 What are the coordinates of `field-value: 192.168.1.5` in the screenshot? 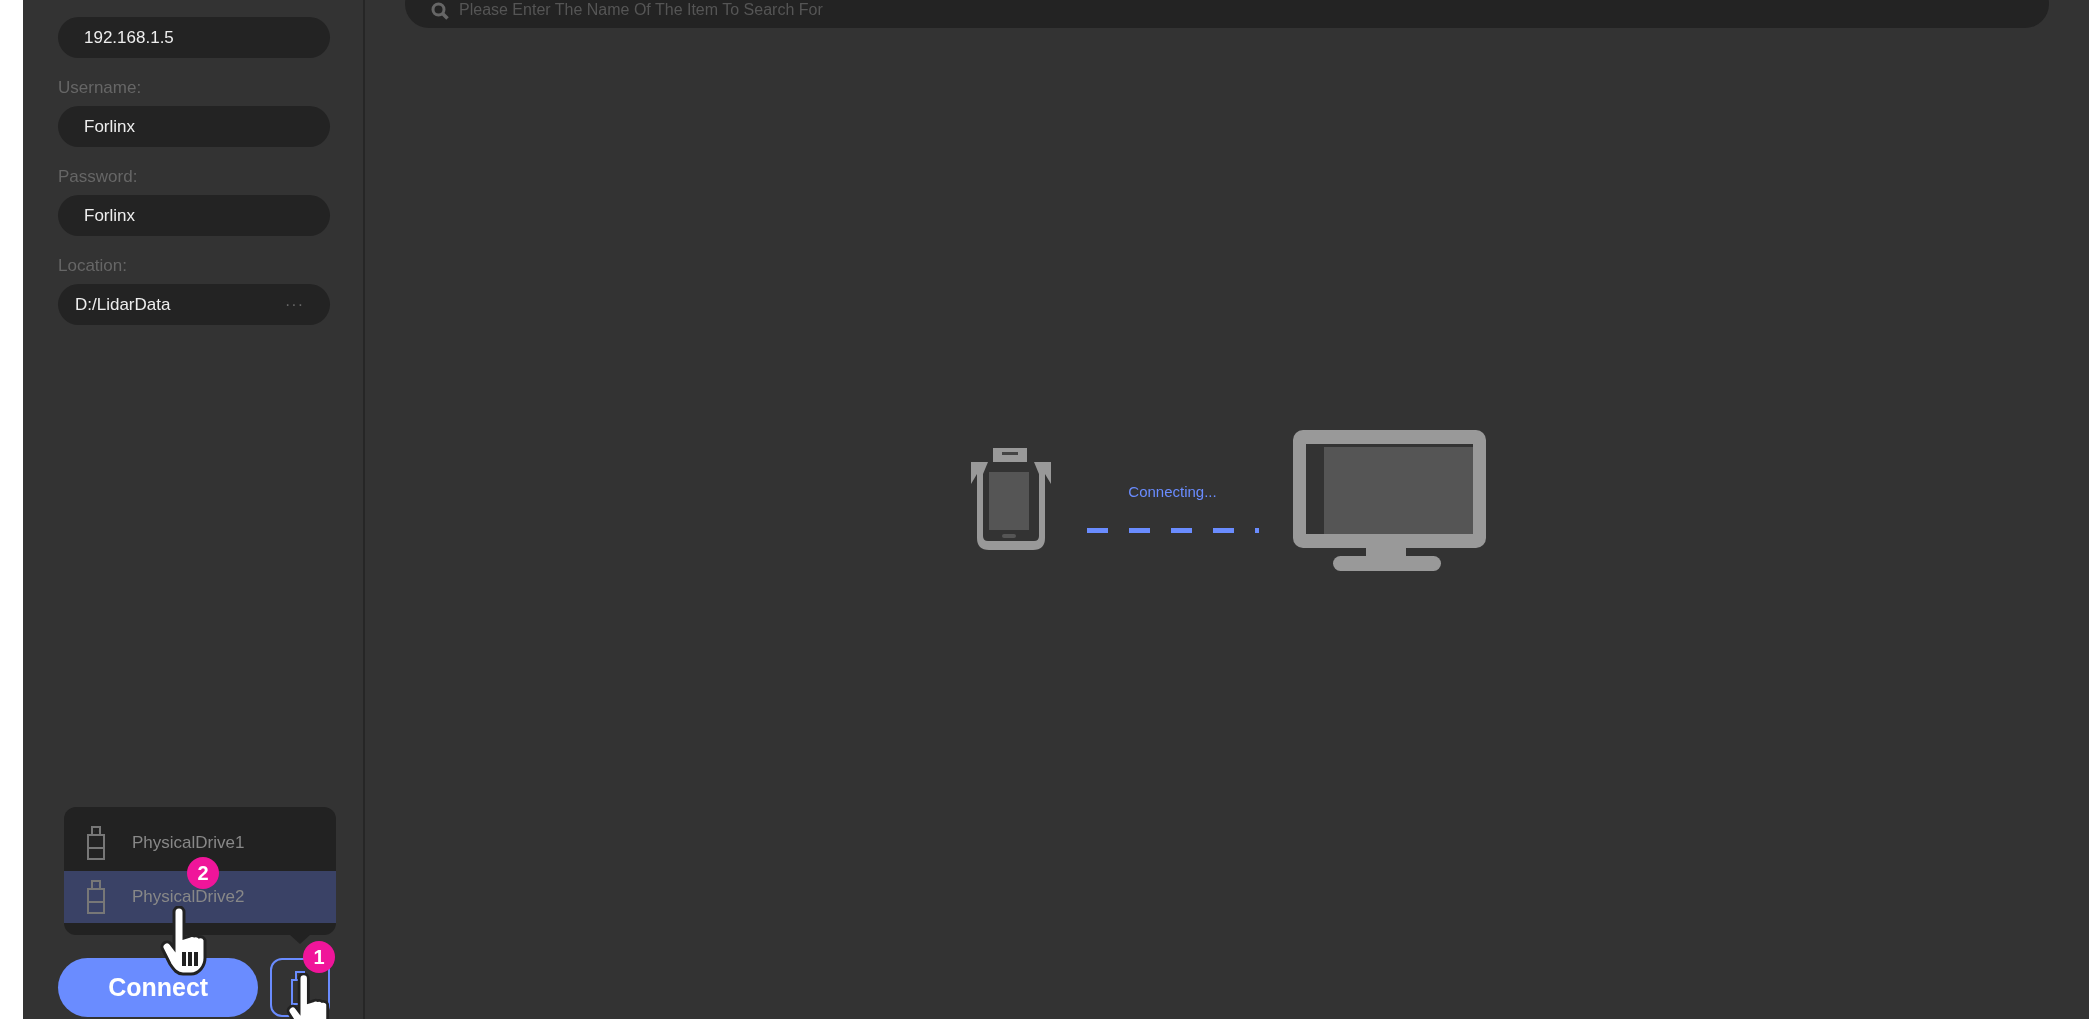 It's located at (129, 37).